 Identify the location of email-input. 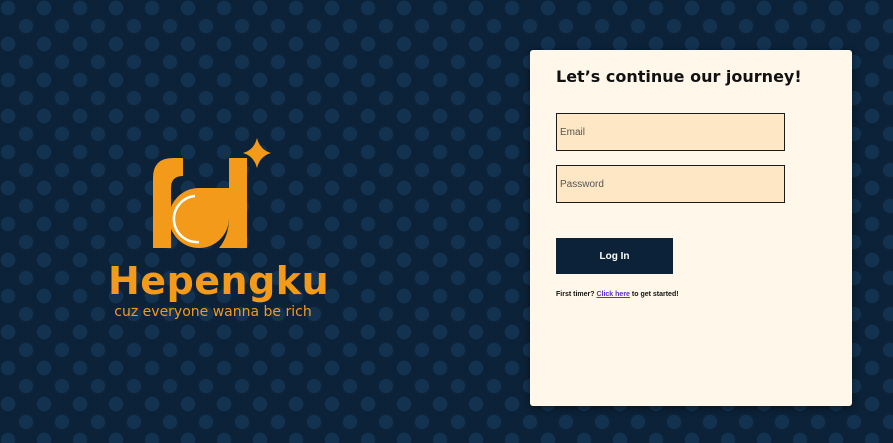
(670, 132).